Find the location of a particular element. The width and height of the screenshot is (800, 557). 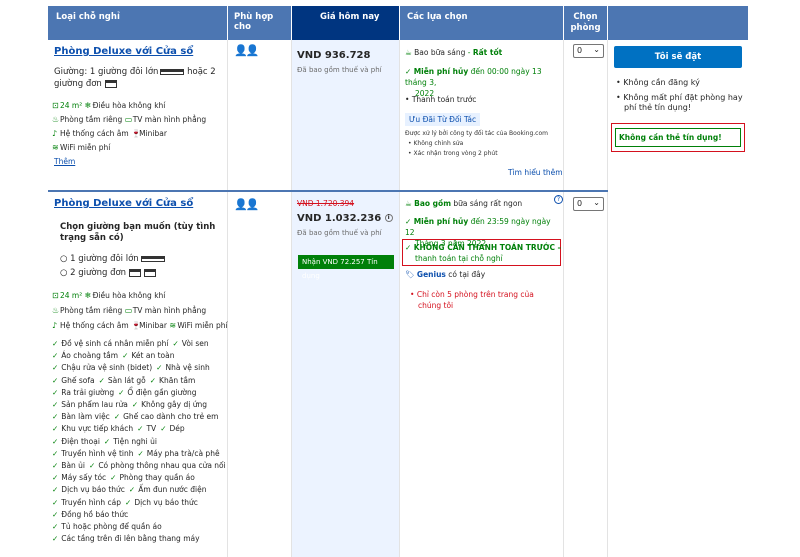

amenity-row: ✓ Đồ vệ sinh cá nhân miễn phí ✓ Vòi sen is located at coordinates (130, 343).